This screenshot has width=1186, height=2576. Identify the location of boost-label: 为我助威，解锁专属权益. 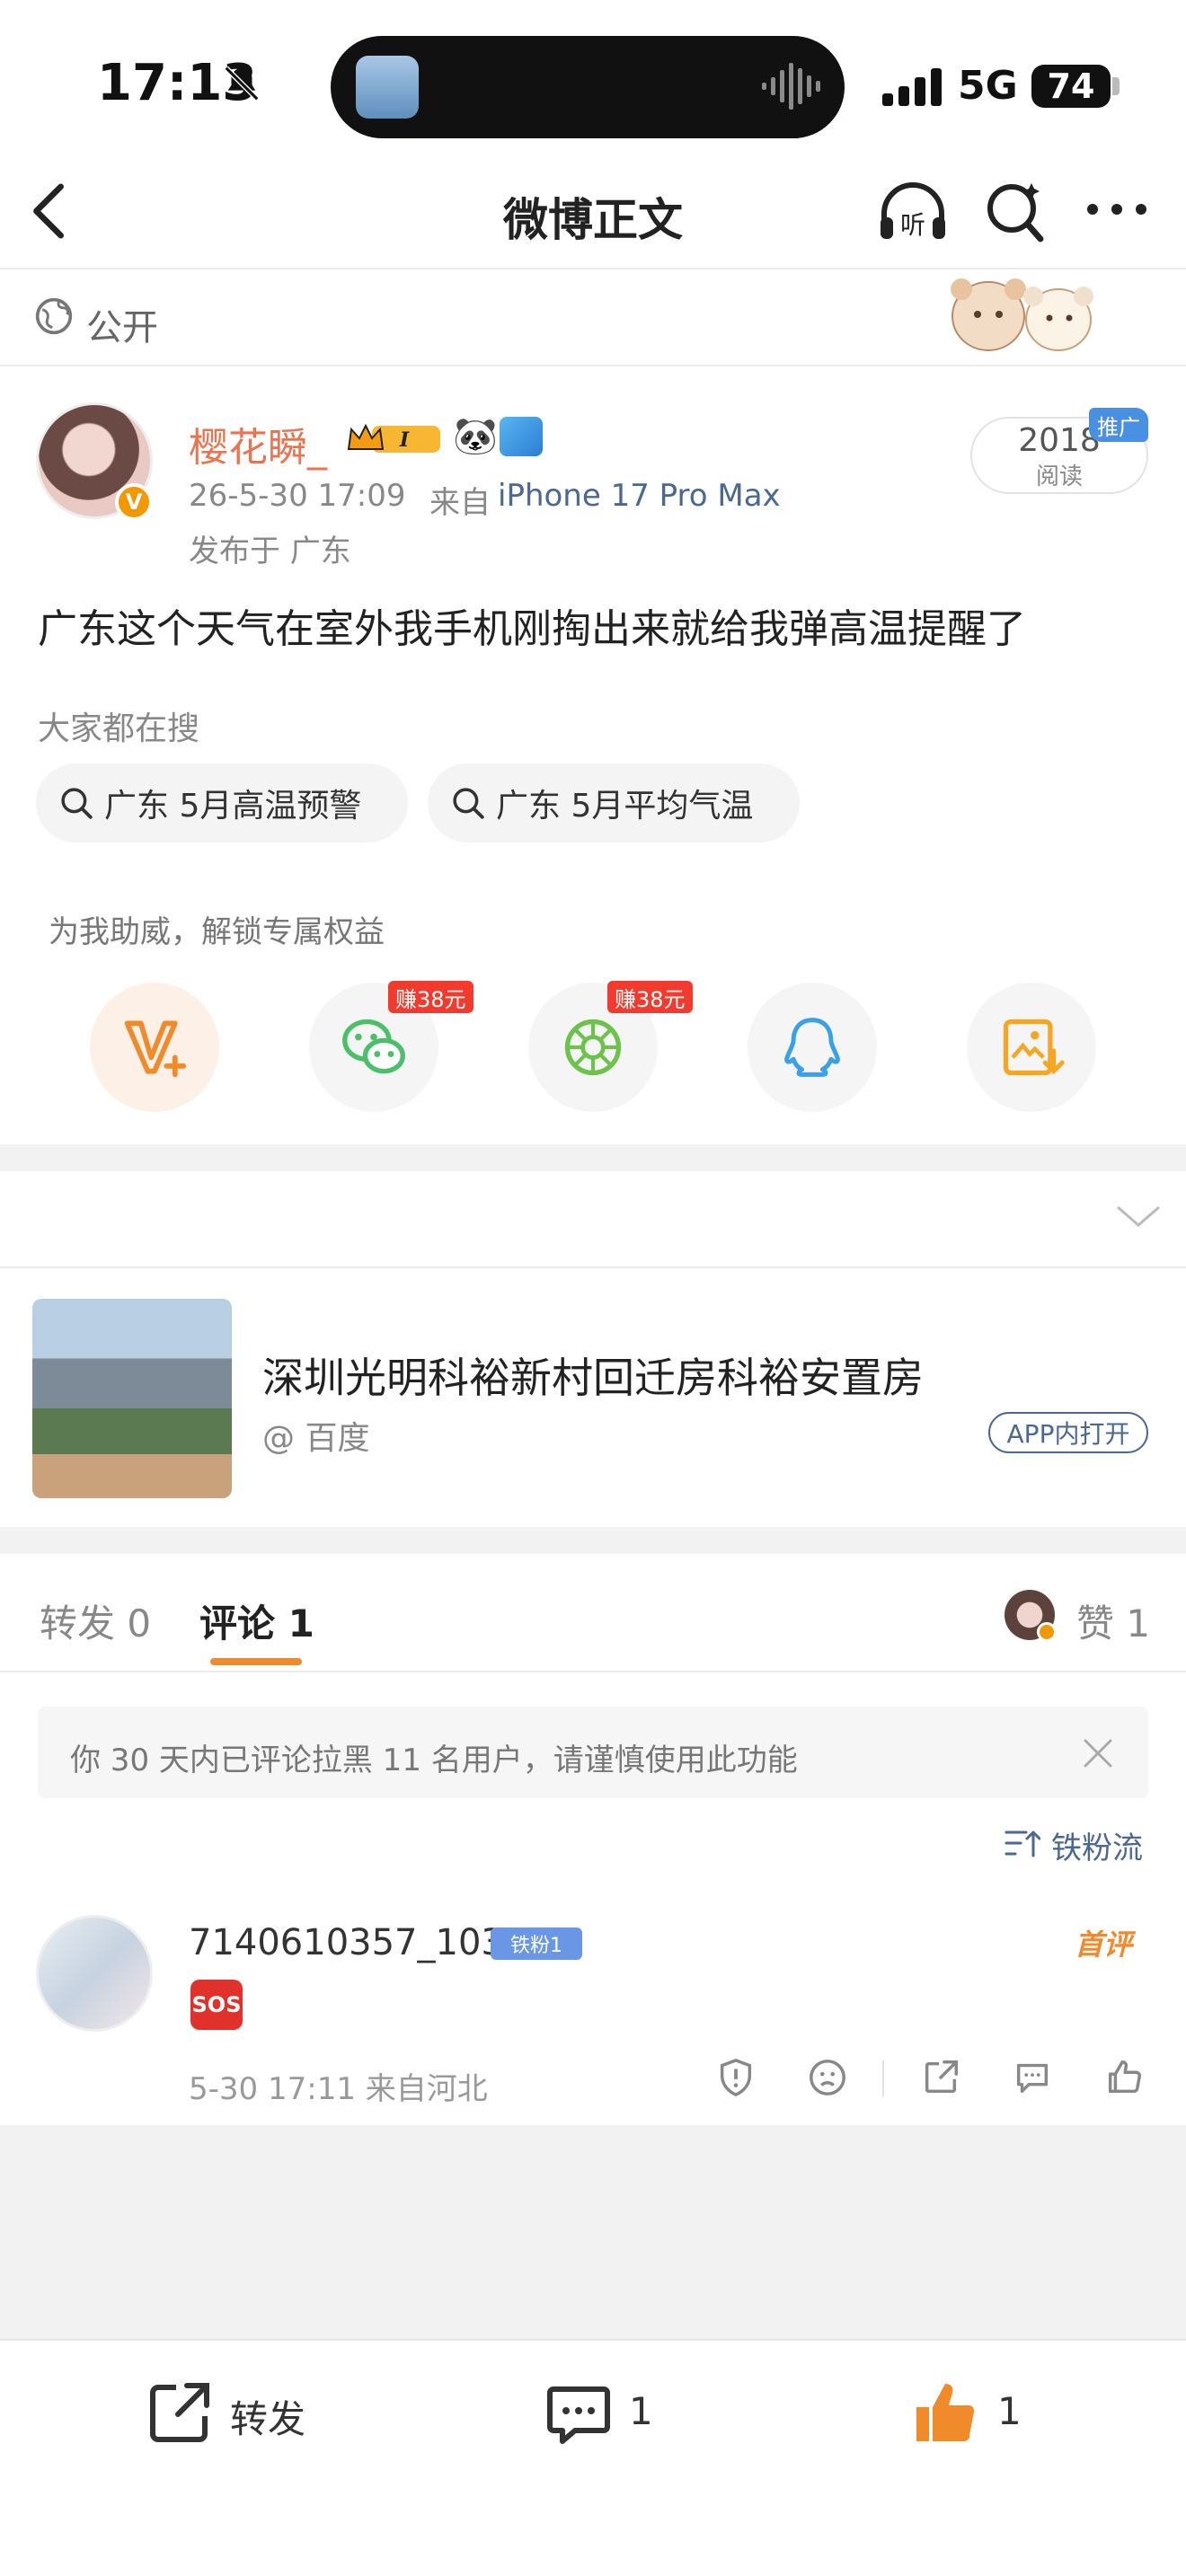
(217, 932).